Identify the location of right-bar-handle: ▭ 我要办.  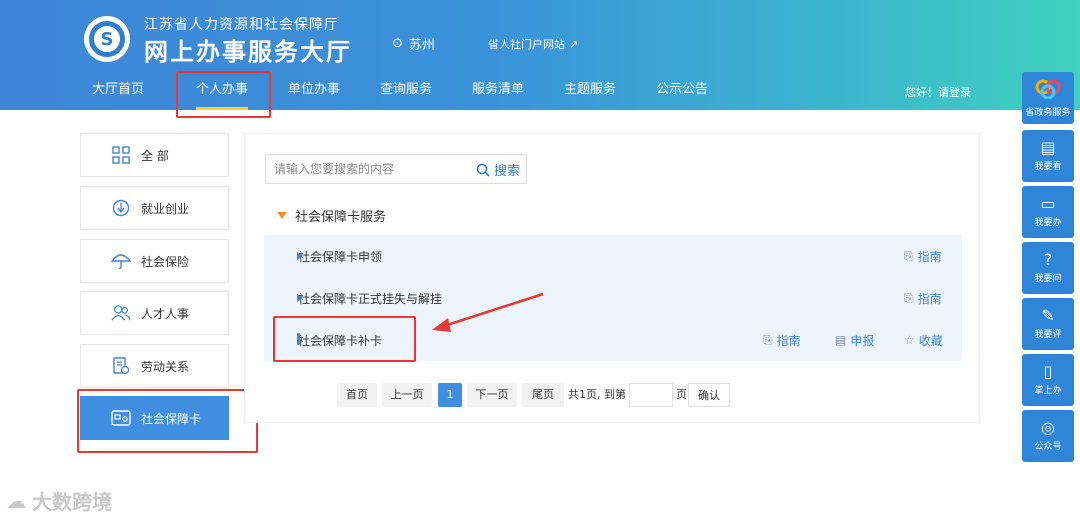
(1048, 212).